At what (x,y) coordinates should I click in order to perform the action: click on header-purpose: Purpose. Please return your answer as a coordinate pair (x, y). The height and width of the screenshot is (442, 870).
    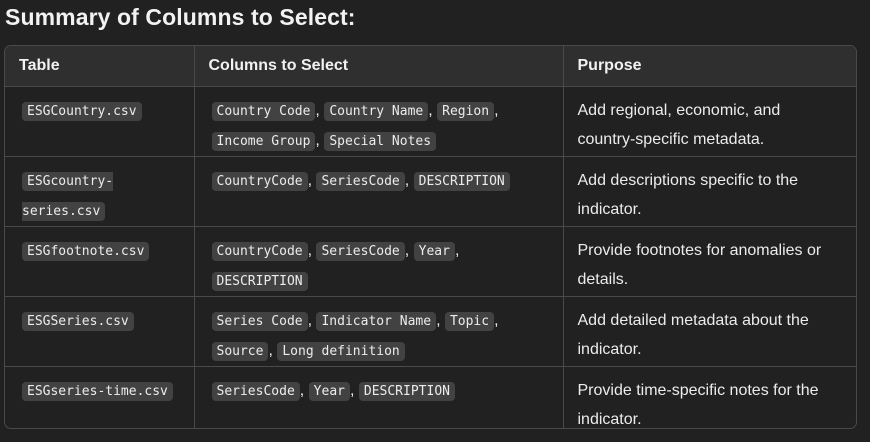
    Looking at the image, I should click on (709, 66).